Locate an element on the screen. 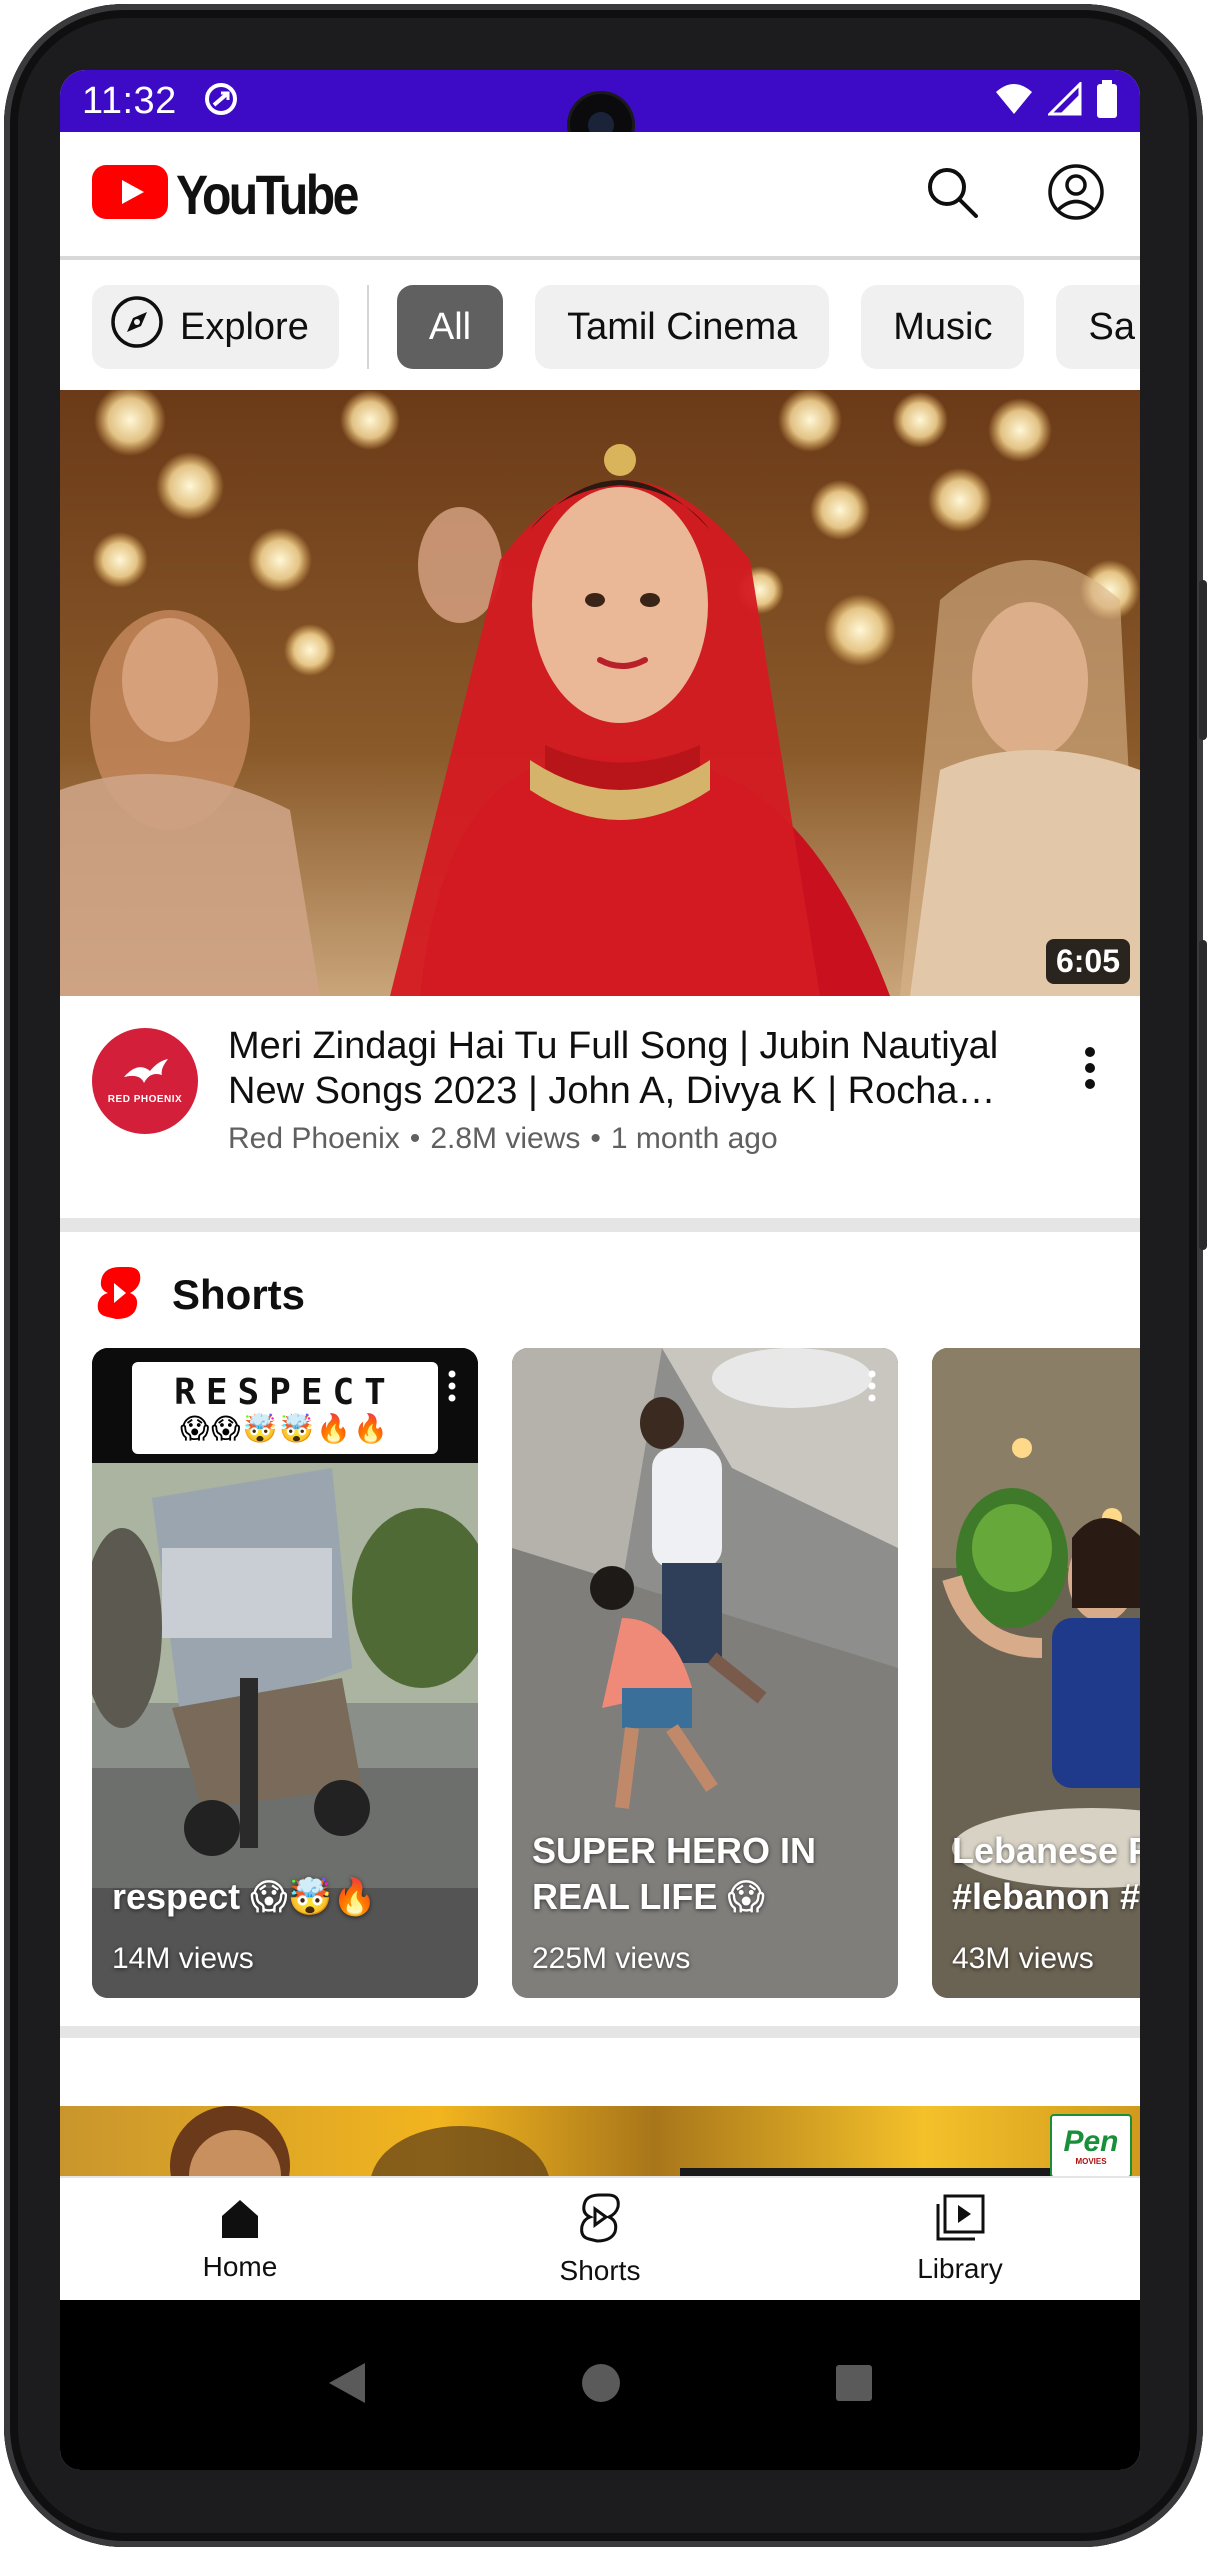 Image resolution: width=1209 pixels, height=2553 pixels. next-thumbnail-image is located at coordinates (615, 2141).